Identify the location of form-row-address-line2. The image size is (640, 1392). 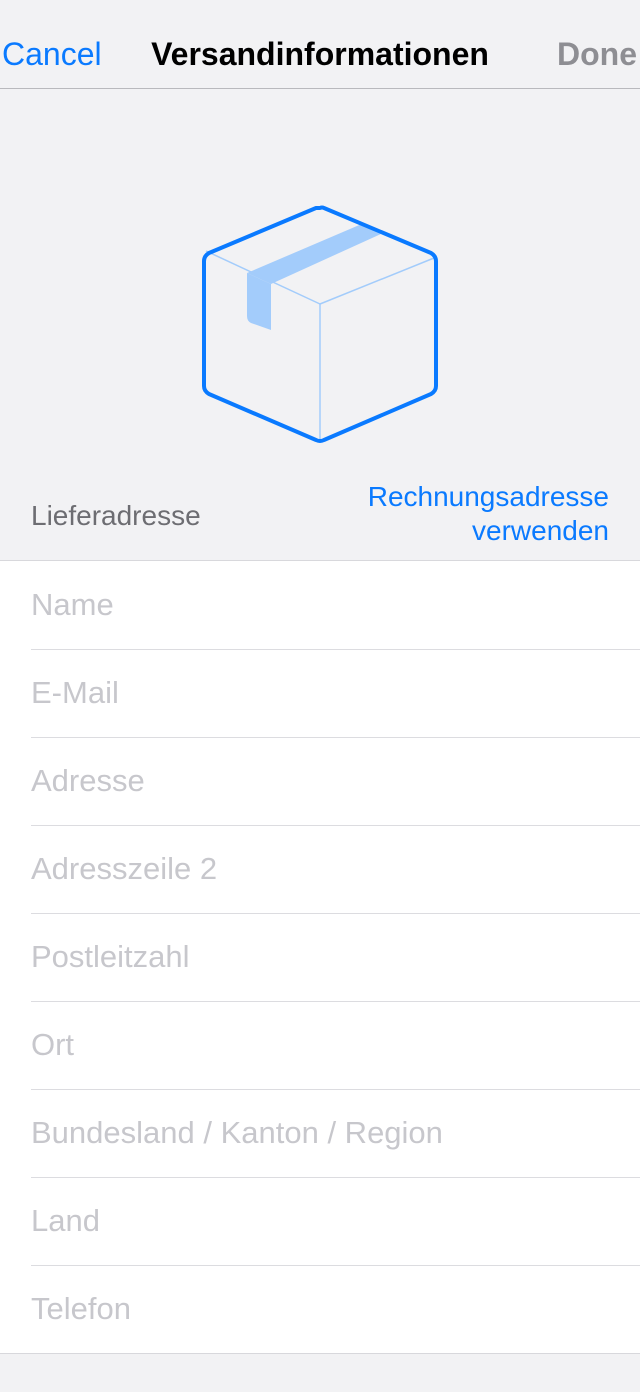
(320, 869).